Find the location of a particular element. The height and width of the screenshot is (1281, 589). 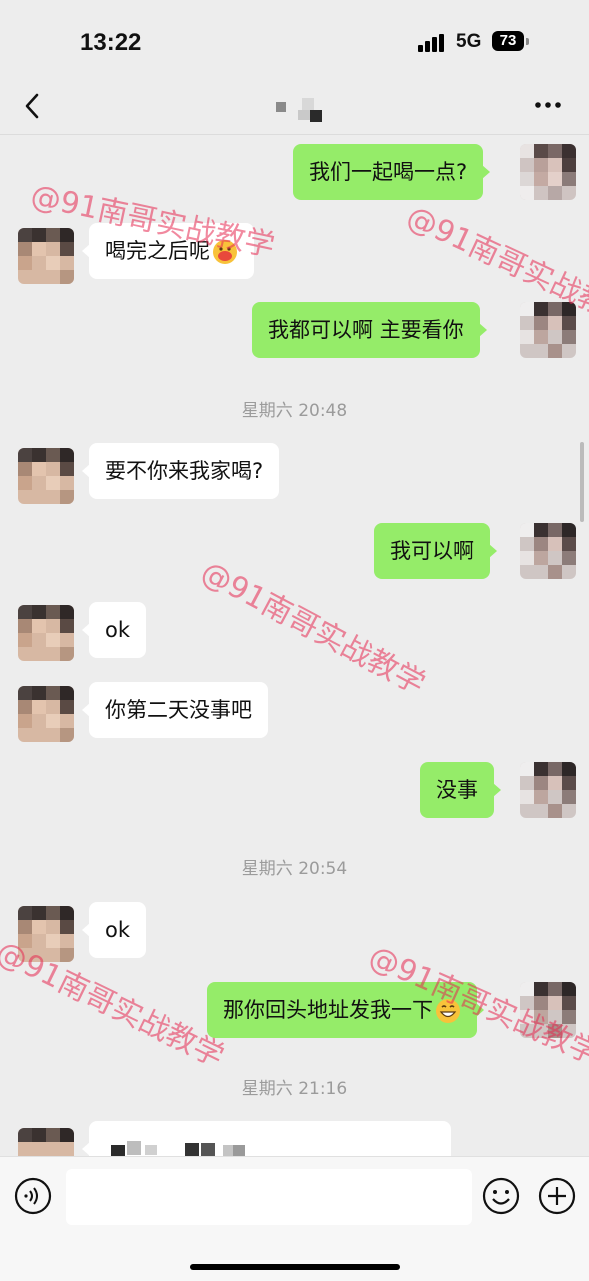

timestamp: 星期六 20:48 is located at coordinates (294, 411).